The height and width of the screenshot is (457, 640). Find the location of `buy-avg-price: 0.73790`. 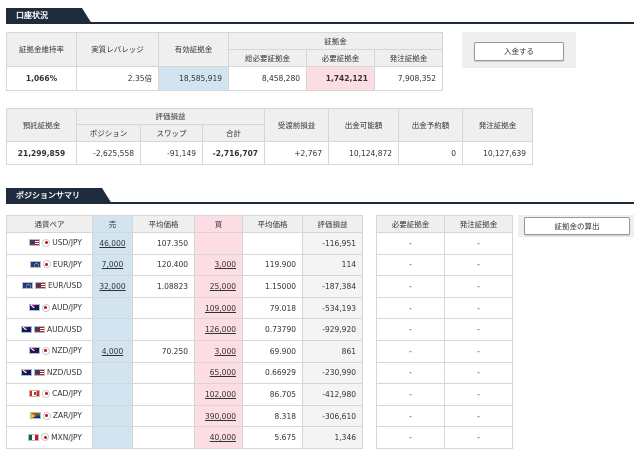

buy-avg-price: 0.73790 is located at coordinates (272, 329).